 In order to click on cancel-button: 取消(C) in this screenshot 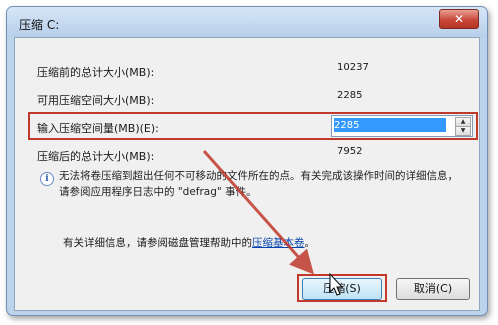, I will do `click(433, 289)`.